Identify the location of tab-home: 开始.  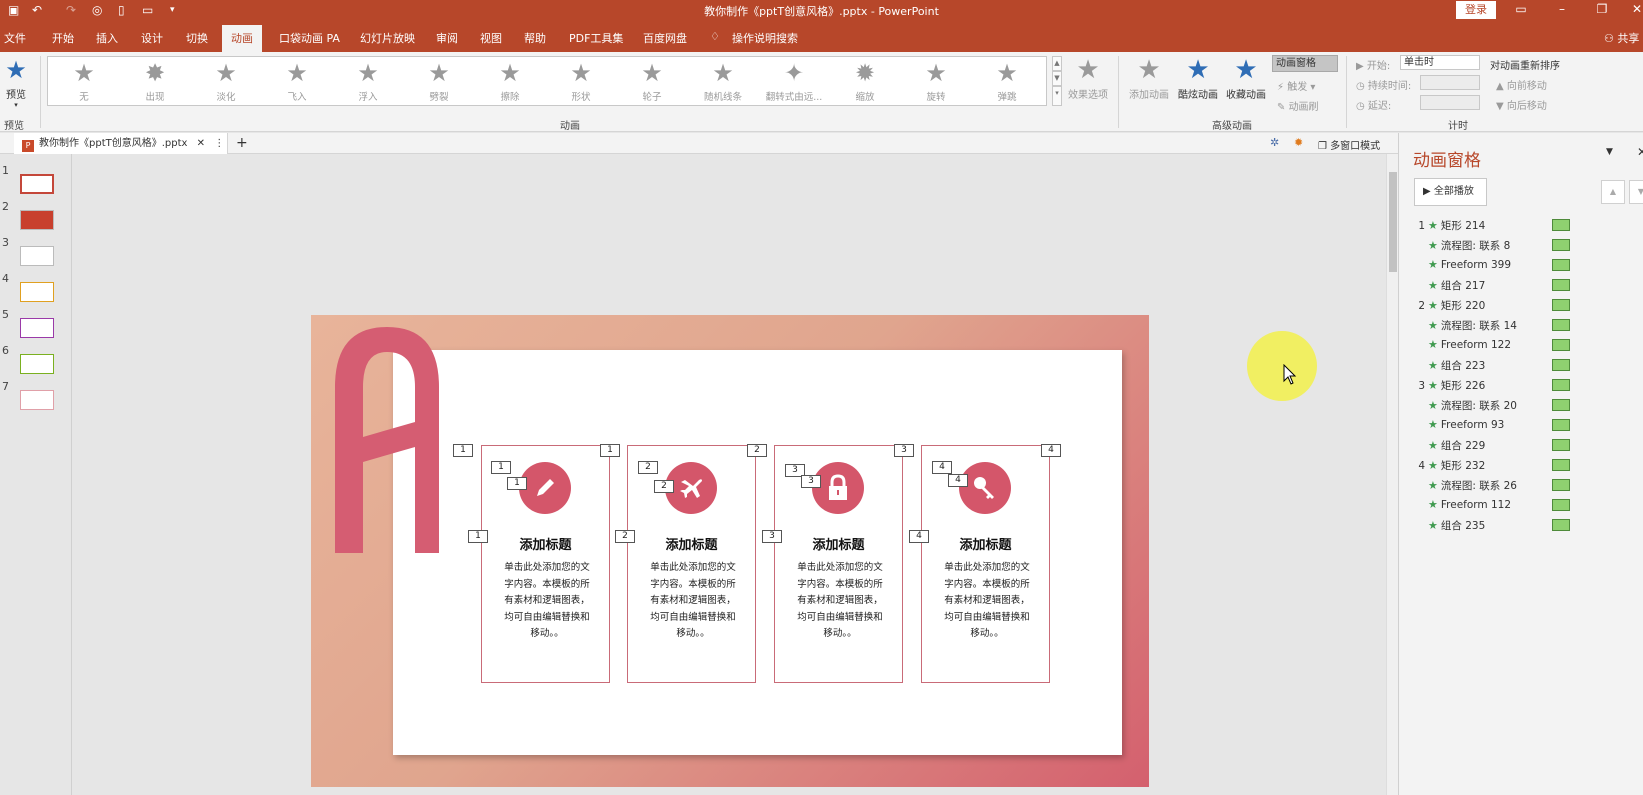
(63, 38).